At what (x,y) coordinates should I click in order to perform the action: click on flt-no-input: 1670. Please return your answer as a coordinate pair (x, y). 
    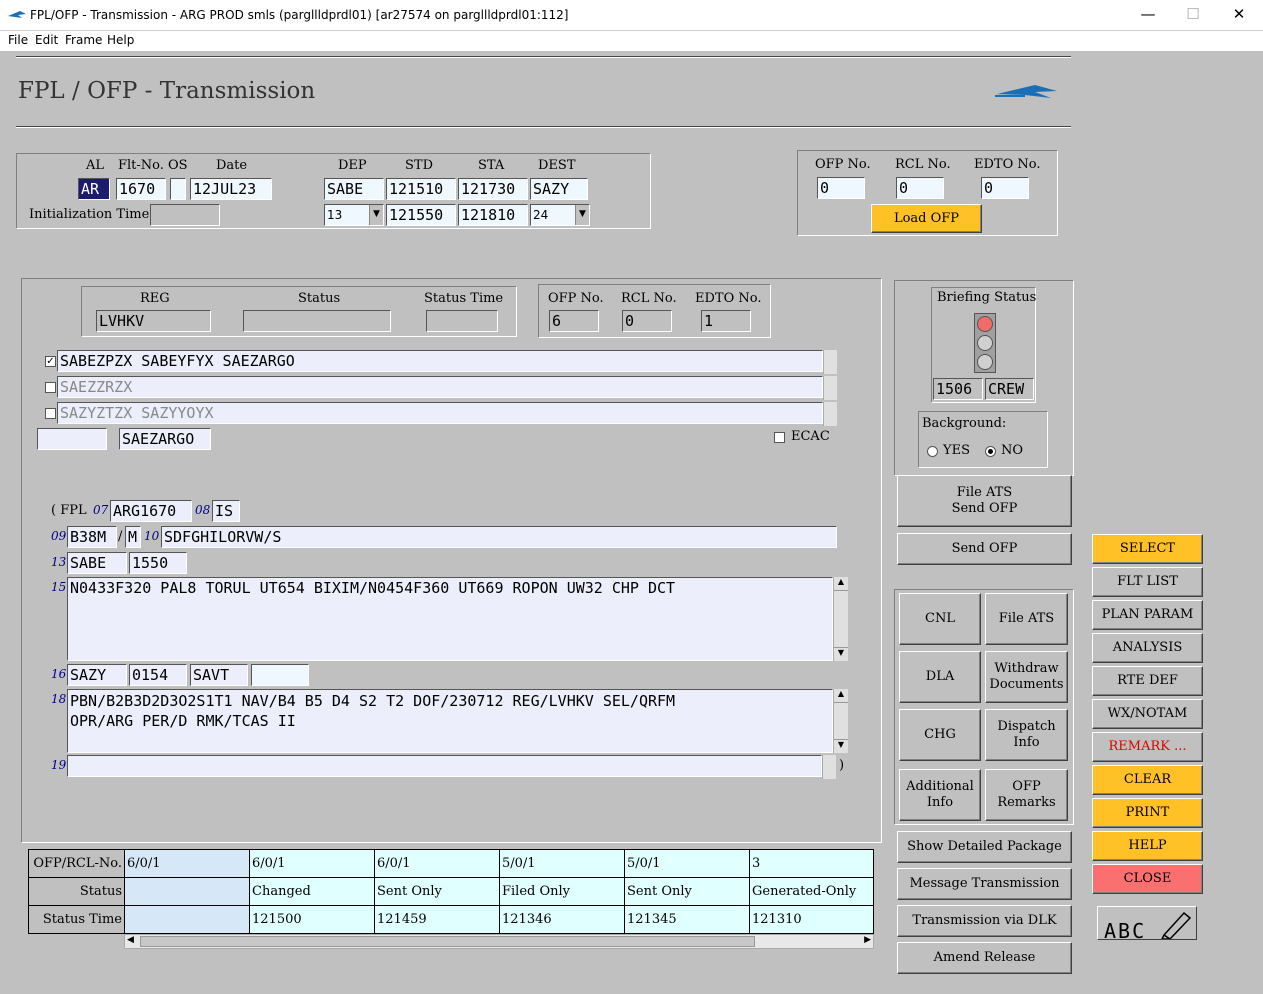
    Looking at the image, I should click on (141, 189).